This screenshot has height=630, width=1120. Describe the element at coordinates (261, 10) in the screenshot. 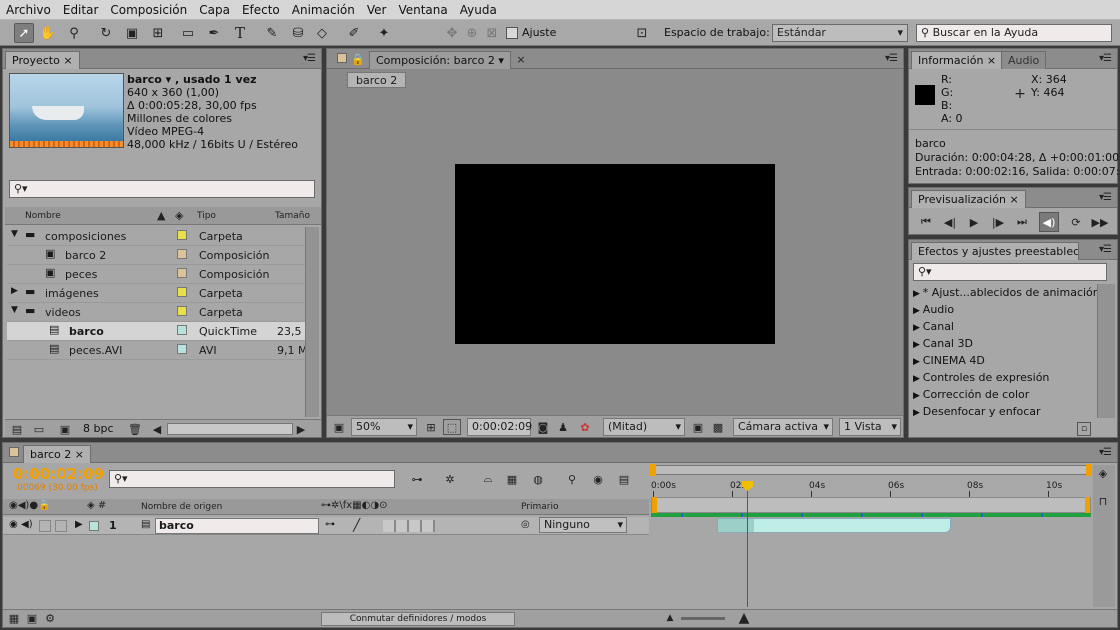

I see `menu-item-efecto: Efecto` at that location.